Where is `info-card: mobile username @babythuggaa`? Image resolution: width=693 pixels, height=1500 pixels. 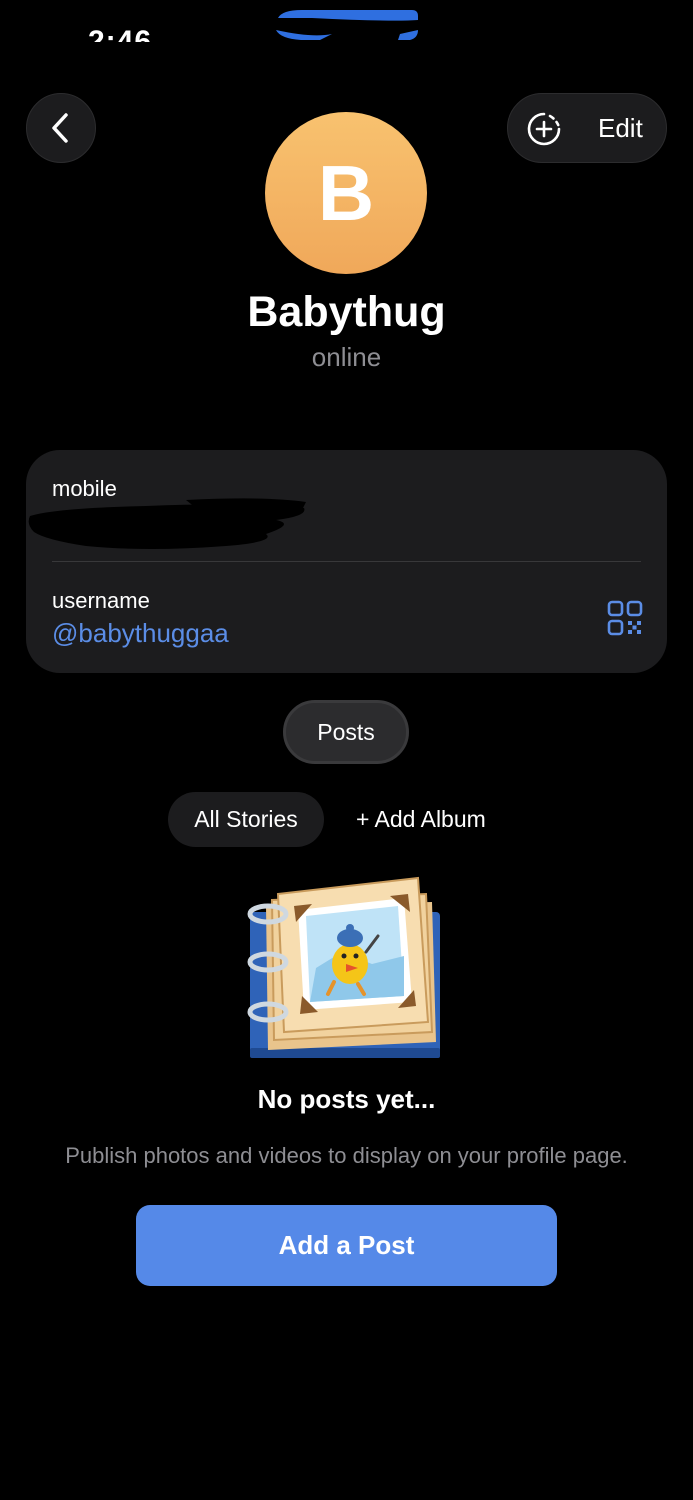
info-card: mobile username @babythuggaa is located at coordinates (346, 561).